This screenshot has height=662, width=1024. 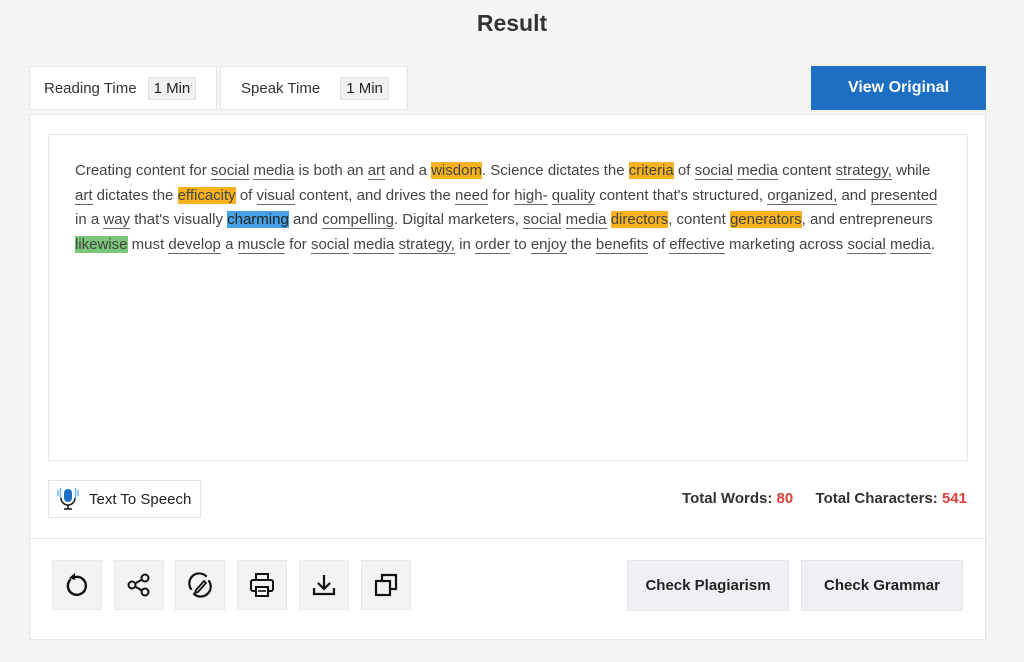 I want to click on suggestion-word: benefits, so click(x=622, y=244).